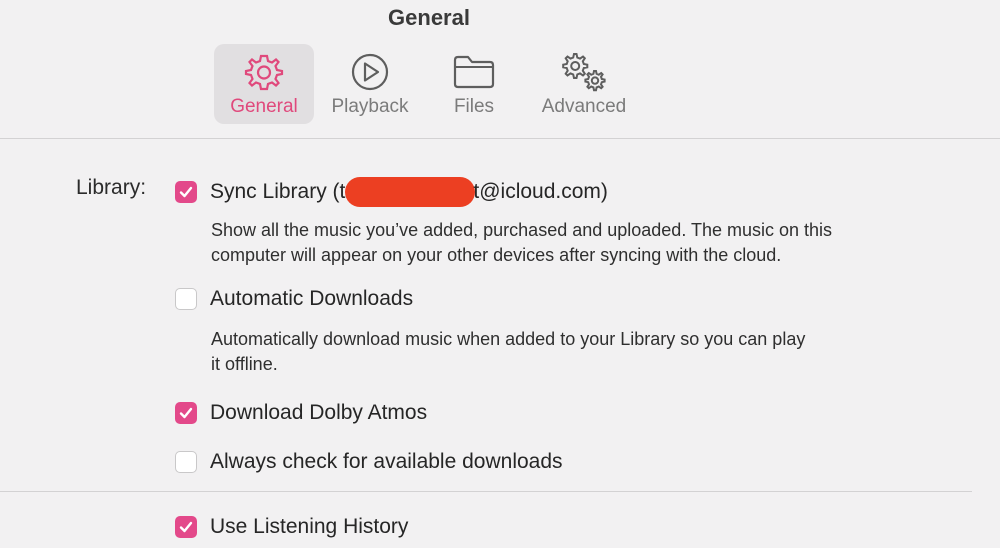  I want to click on dolby-atmos-checkbox, so click(186, 413).